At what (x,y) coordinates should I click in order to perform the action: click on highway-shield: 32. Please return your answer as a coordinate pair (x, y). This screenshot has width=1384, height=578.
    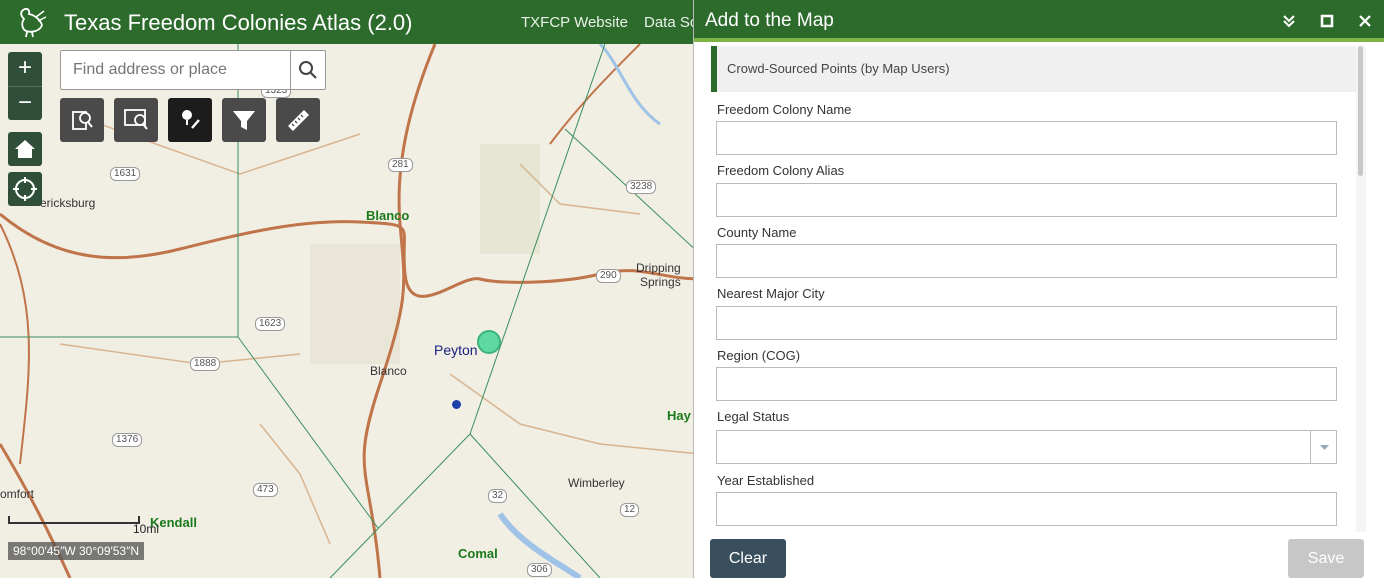
    Looking at the image, I should click on (498, 496).